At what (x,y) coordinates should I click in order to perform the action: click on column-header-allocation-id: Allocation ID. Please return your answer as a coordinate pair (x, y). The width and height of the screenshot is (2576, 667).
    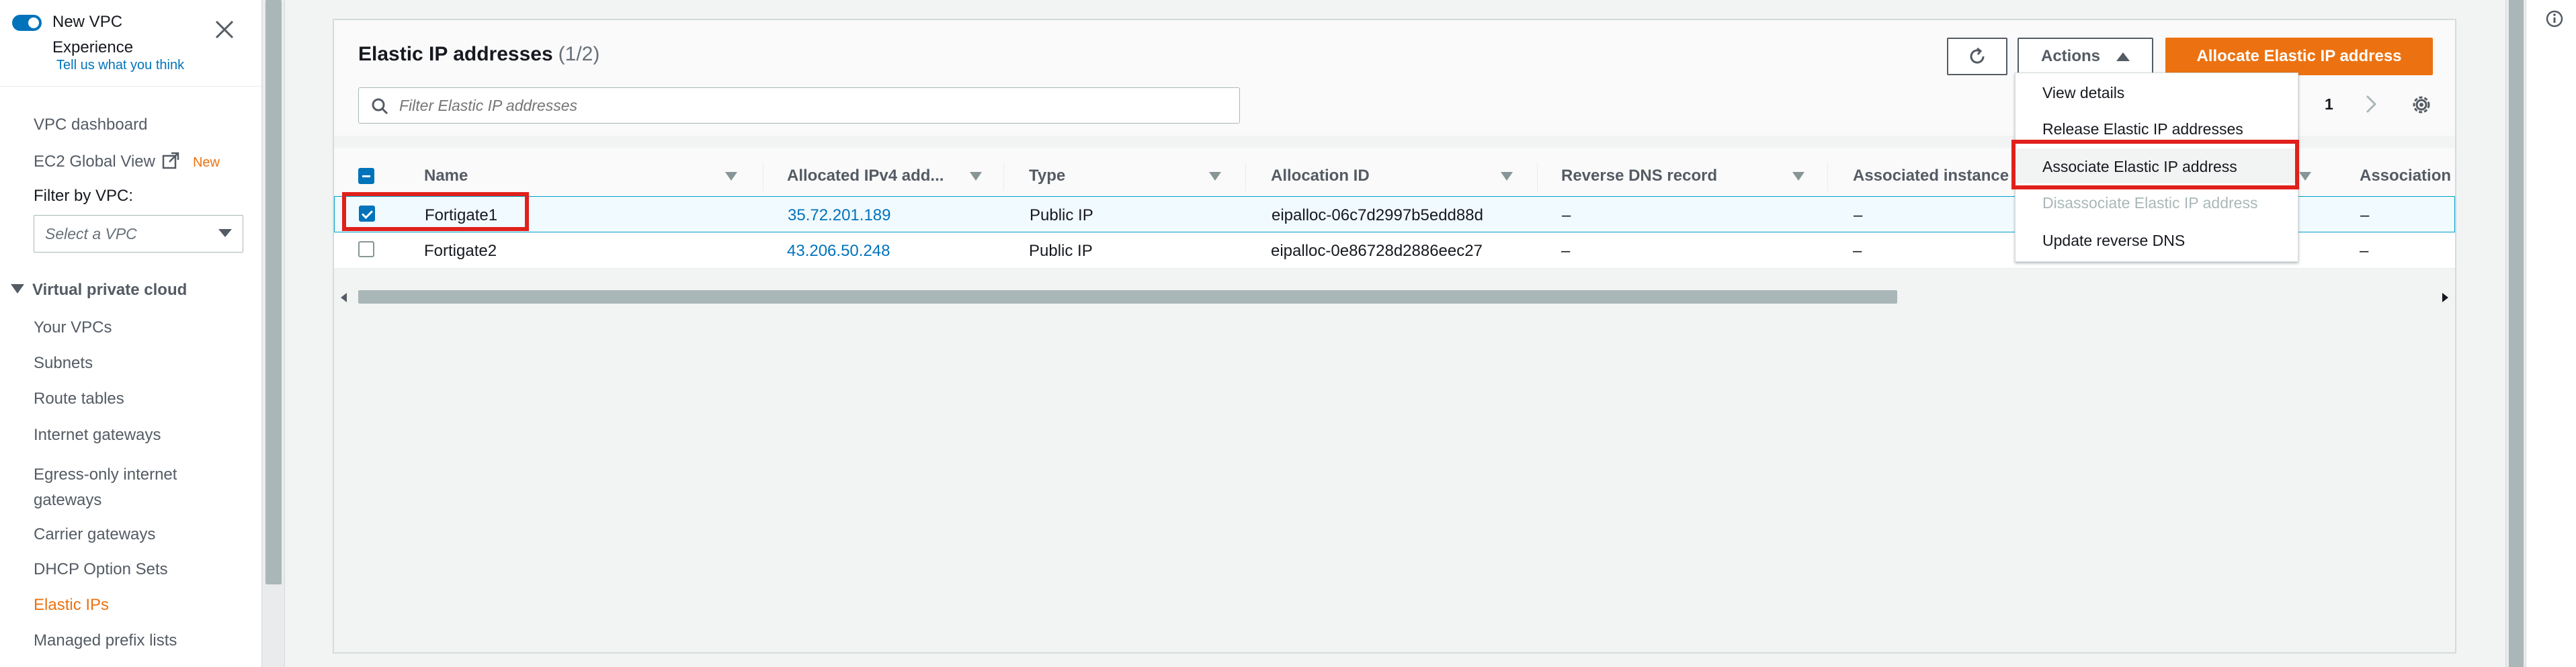
    Looking at the image, I should click on (1320, 176).